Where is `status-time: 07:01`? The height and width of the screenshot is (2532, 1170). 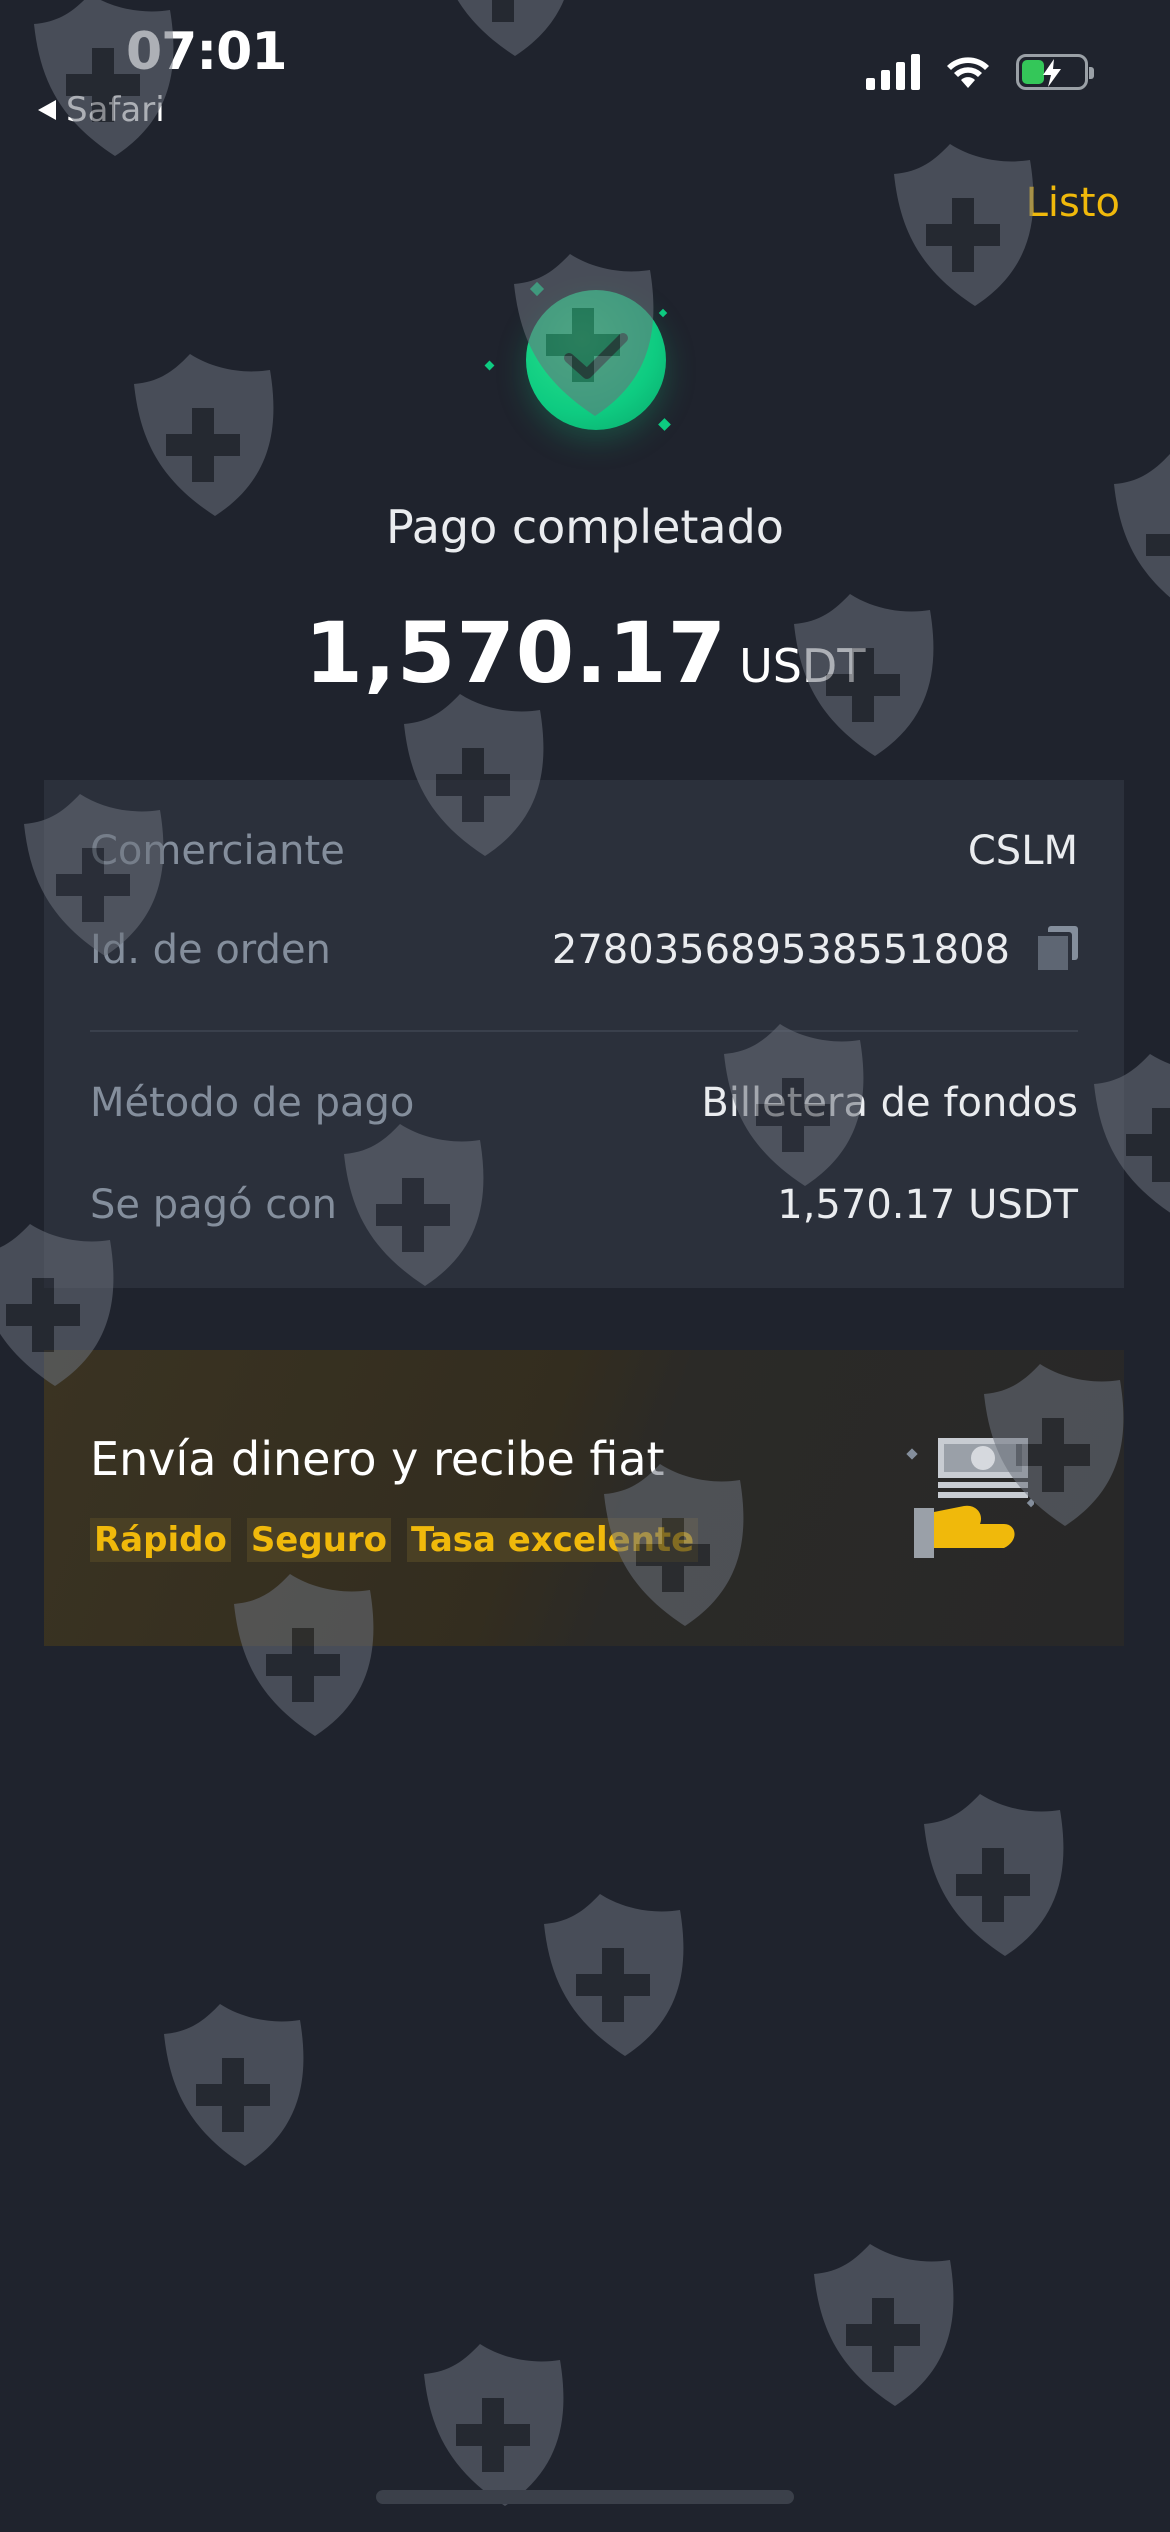 status-time: 07:01 is located at coordinates (207, 52).